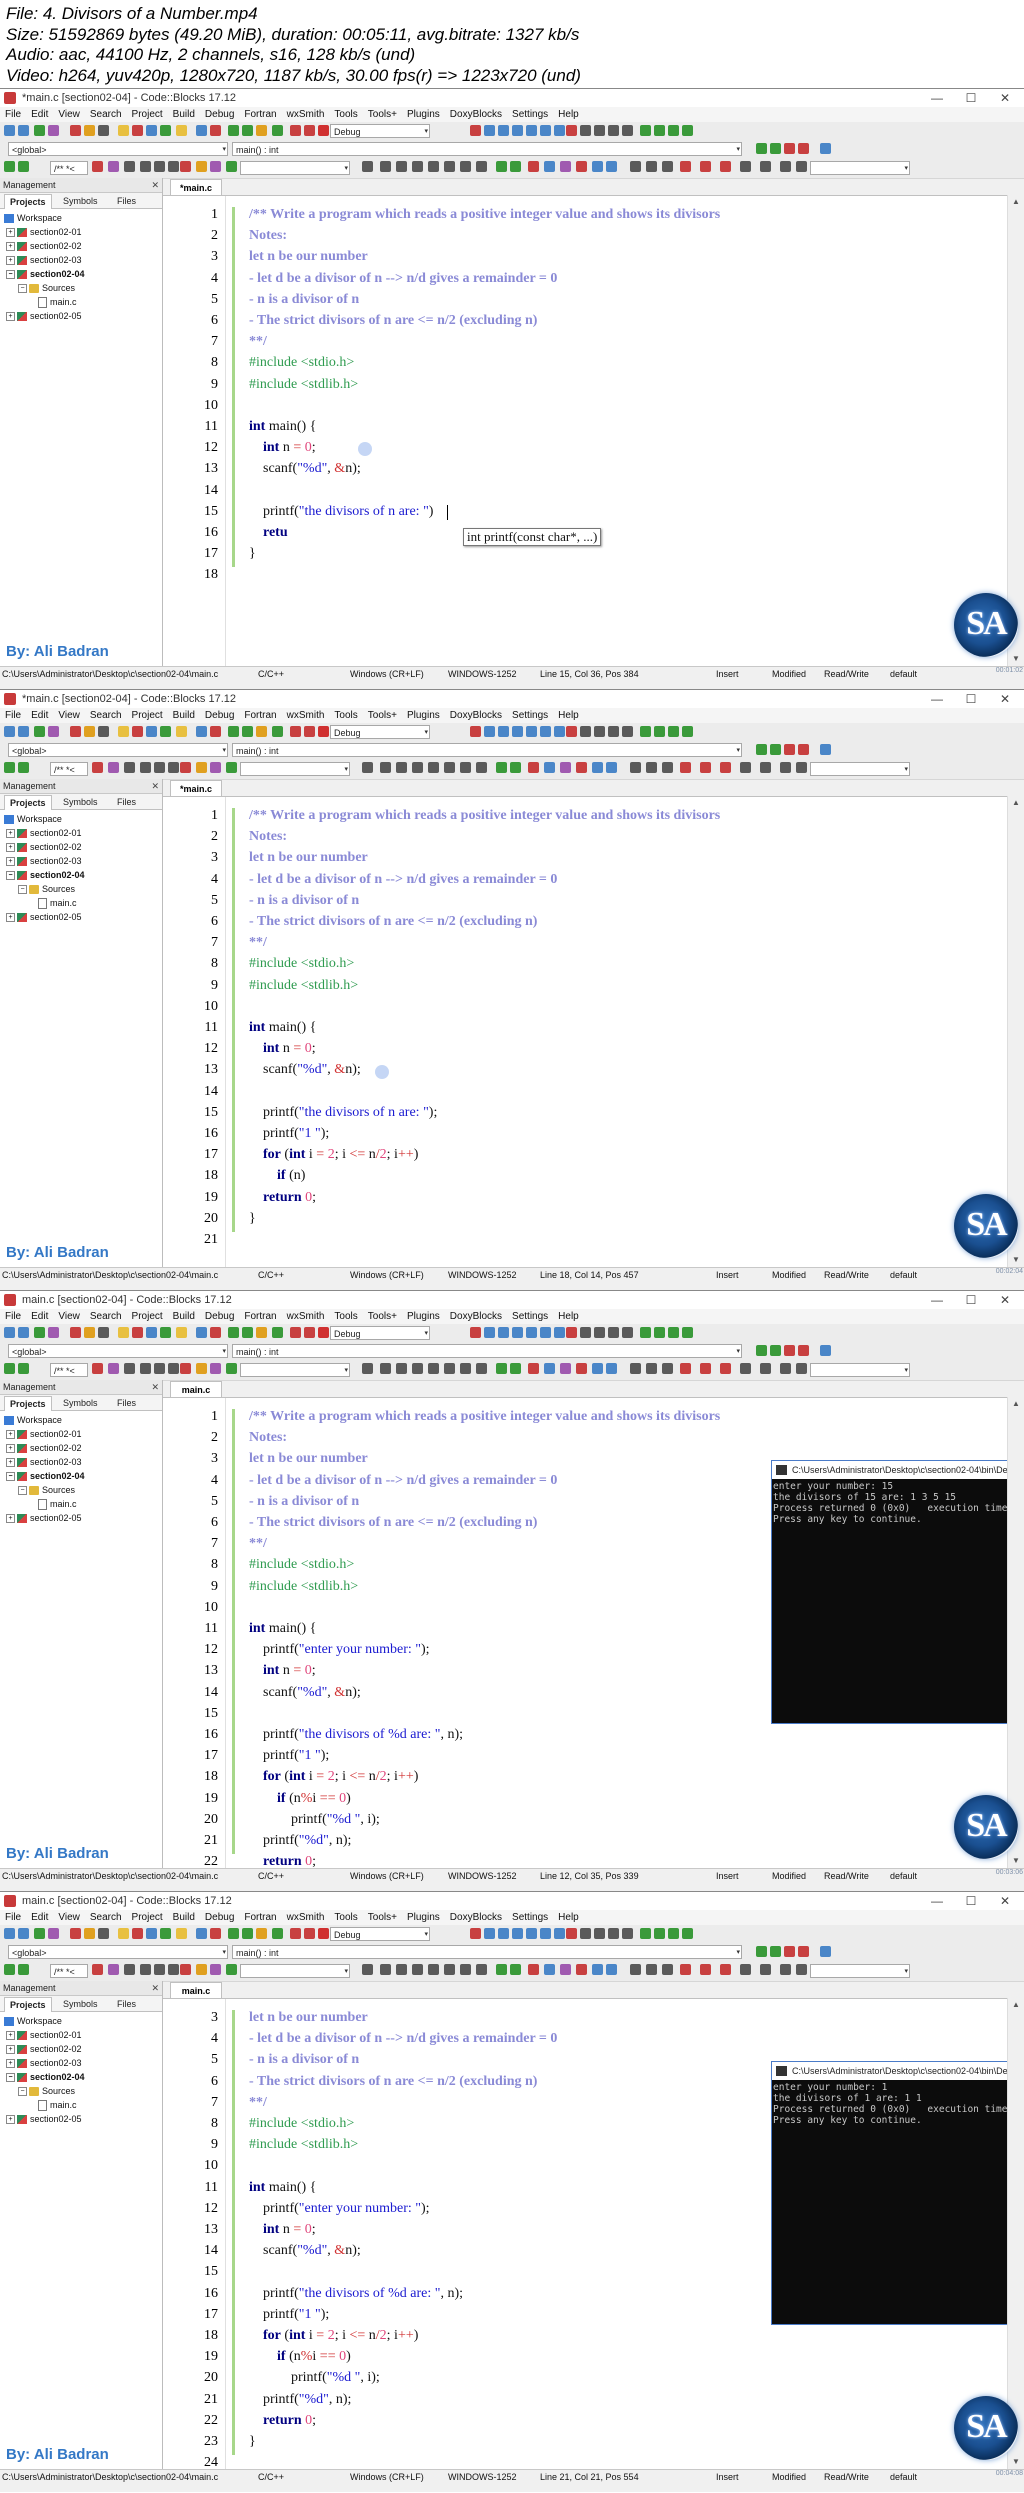  What do you see at coordinates (252, 554) in the screenshot?
I see `code-line: }` at bounding box center [252, 554].